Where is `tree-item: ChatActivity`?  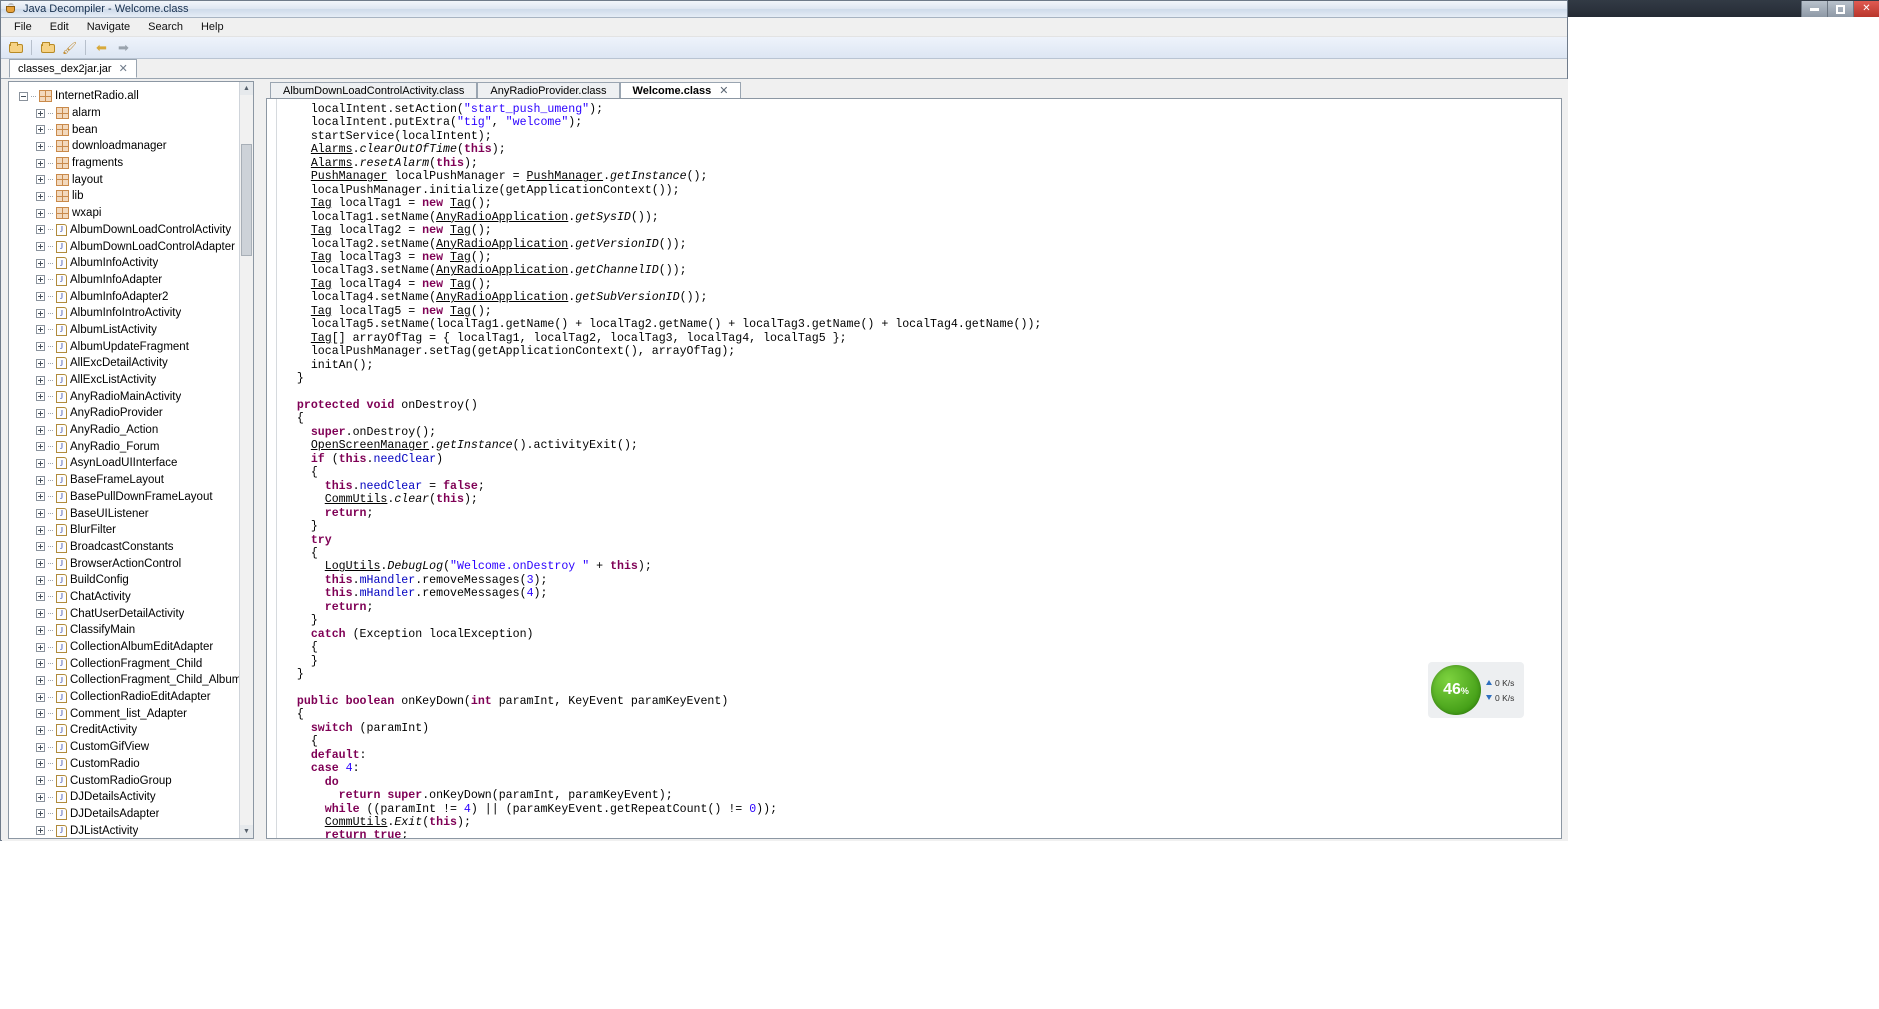 tree-item: ChatActivity is located at coordinates (134, 597).